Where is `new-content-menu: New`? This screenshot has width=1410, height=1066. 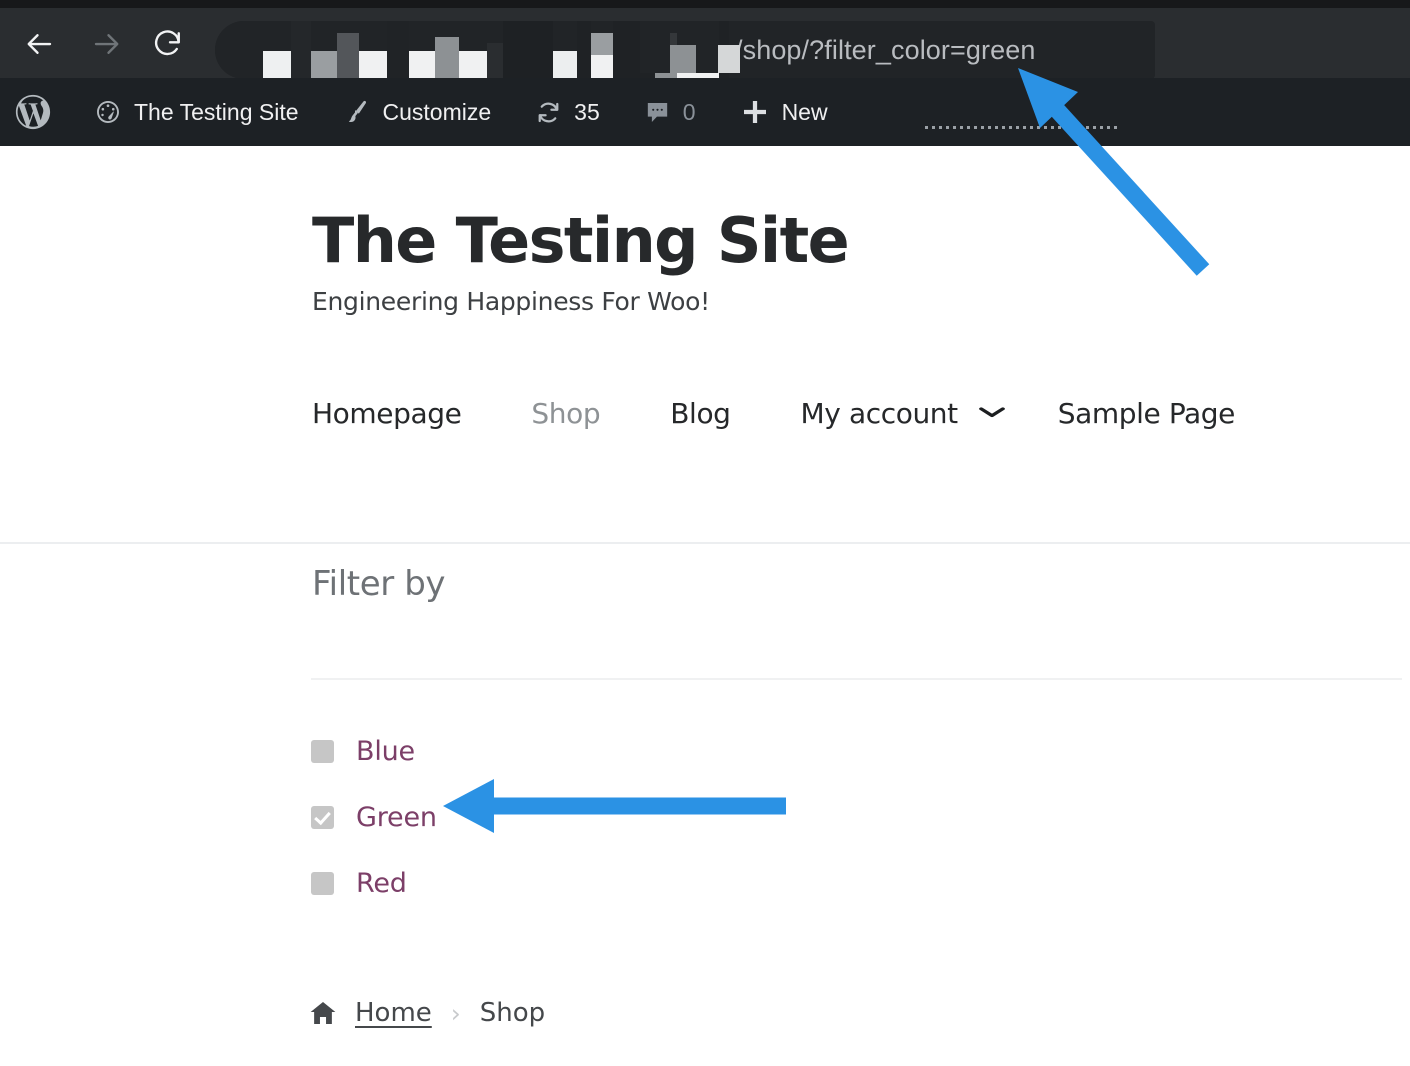 new-content-menu: New is located at coordinates (784, 112).